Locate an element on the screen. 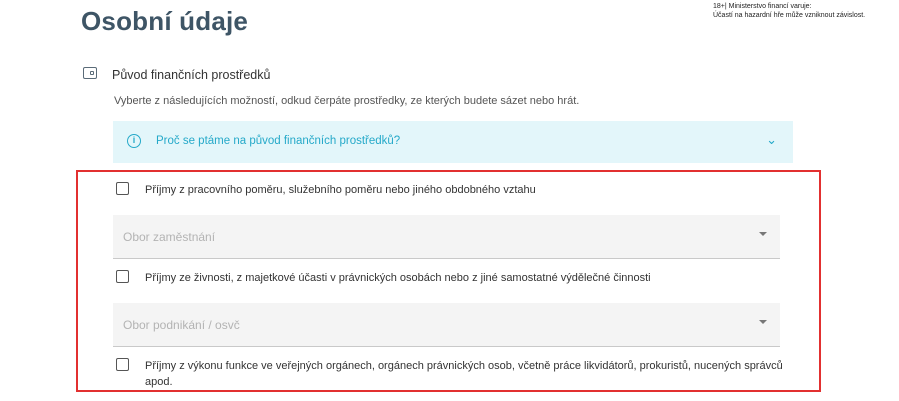  warning-line-1: 18+| Ministerstvo financí varuje: is located at coordinates (762, 6).